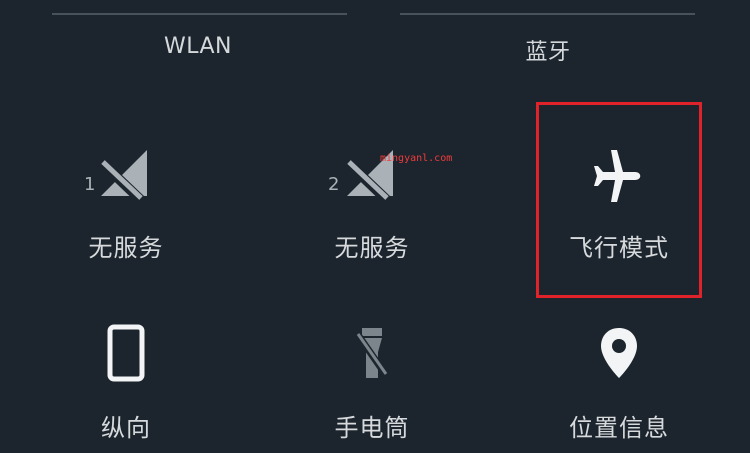 The image size is (750, 453). What do you see at coordinates (416, 158) in the screenshot?
I see `watermark-text: mingyanl.com` at bounding box center [416, 158].